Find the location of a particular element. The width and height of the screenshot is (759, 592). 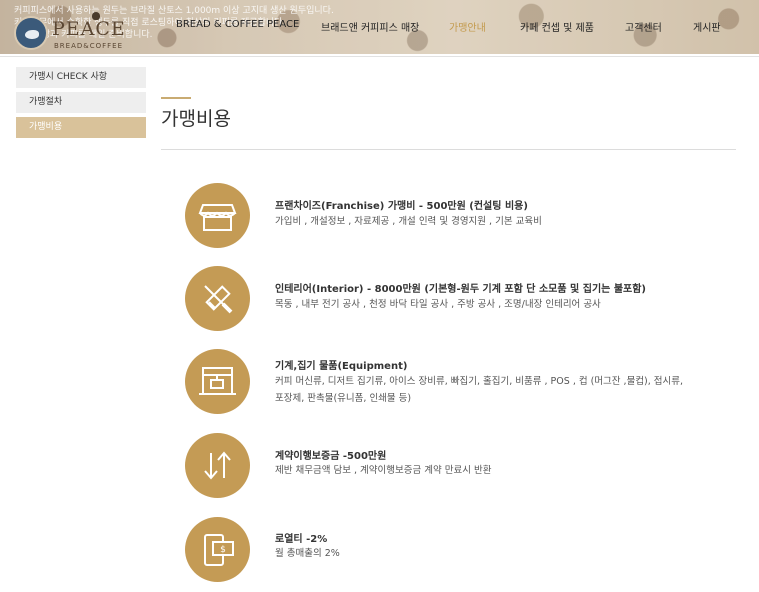

logo-name: PEACE is located at coordinates (89, 29).